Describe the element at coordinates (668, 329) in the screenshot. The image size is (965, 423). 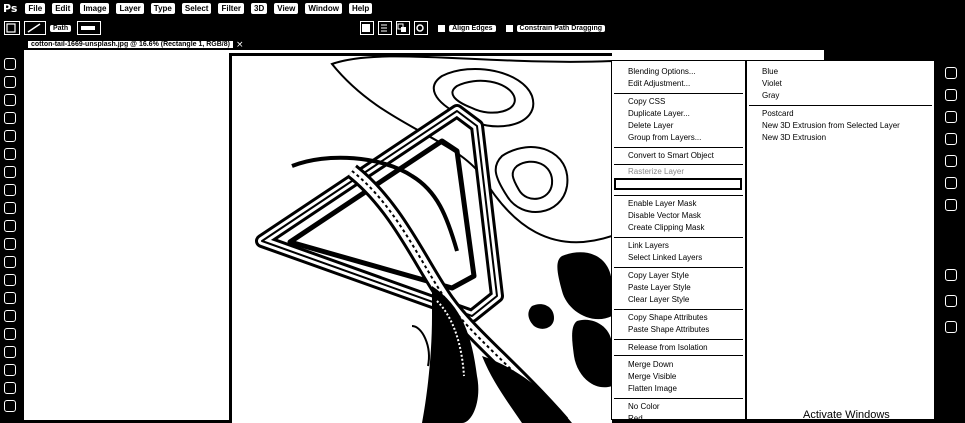
I see `menu-item-paste-shape-attributes: Paste Shape Attributes` at that location.